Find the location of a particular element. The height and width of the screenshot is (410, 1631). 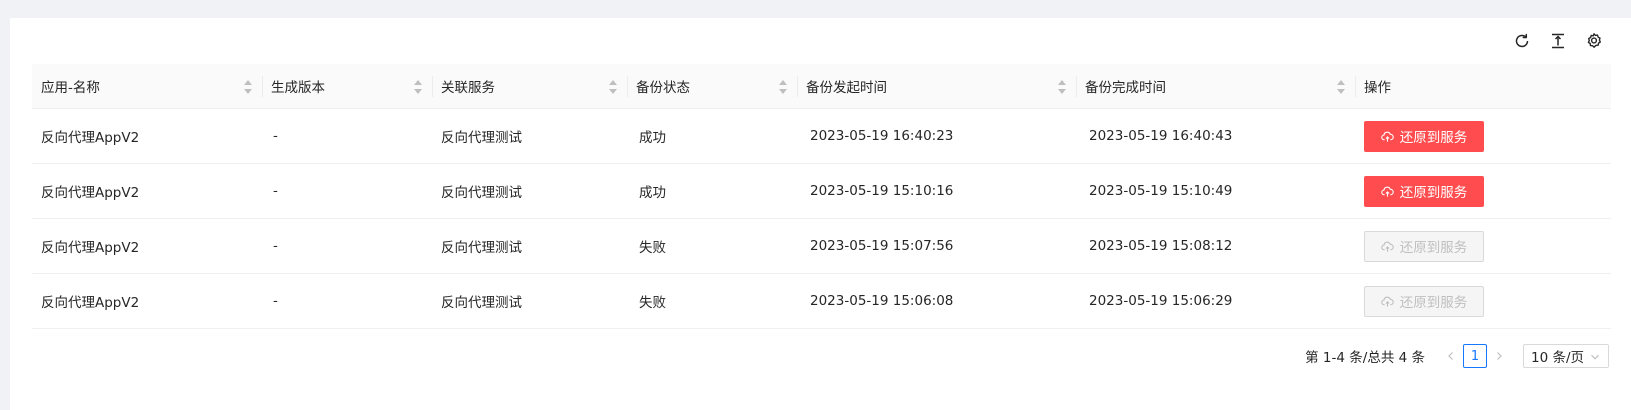

table-header: 应用-名称 生成版本 关联服务 备份状态 备份发起时间 备份完成时间 操作 is located at coordinates (821, 86).